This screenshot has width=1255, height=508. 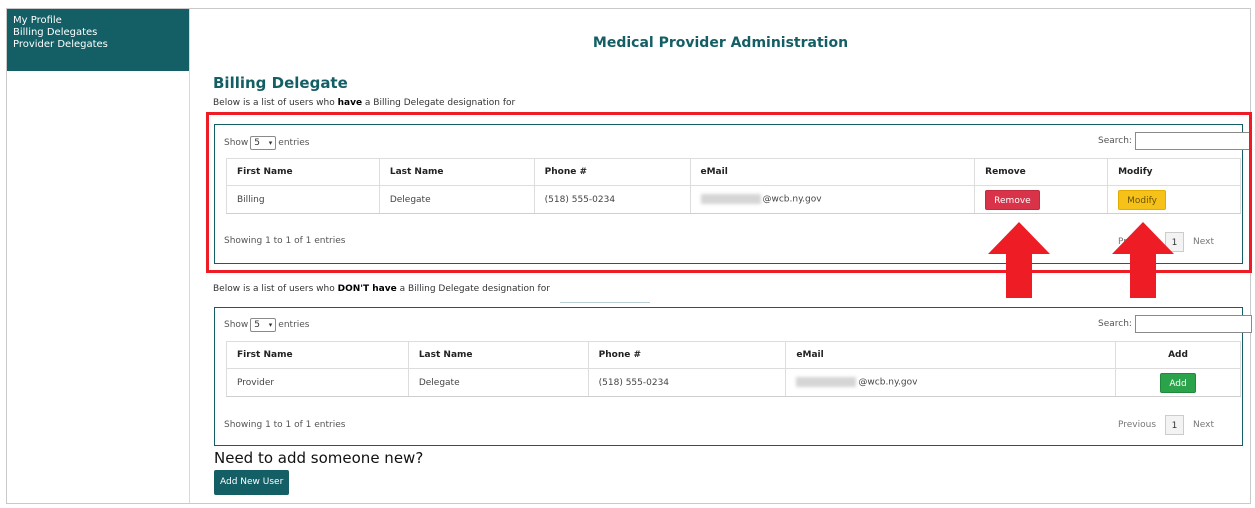 What do you see at coordinates (101, 21) in the screenshot?
I see `sidebar-item-my-profile: My Profile` at bounding box center [101, 21].